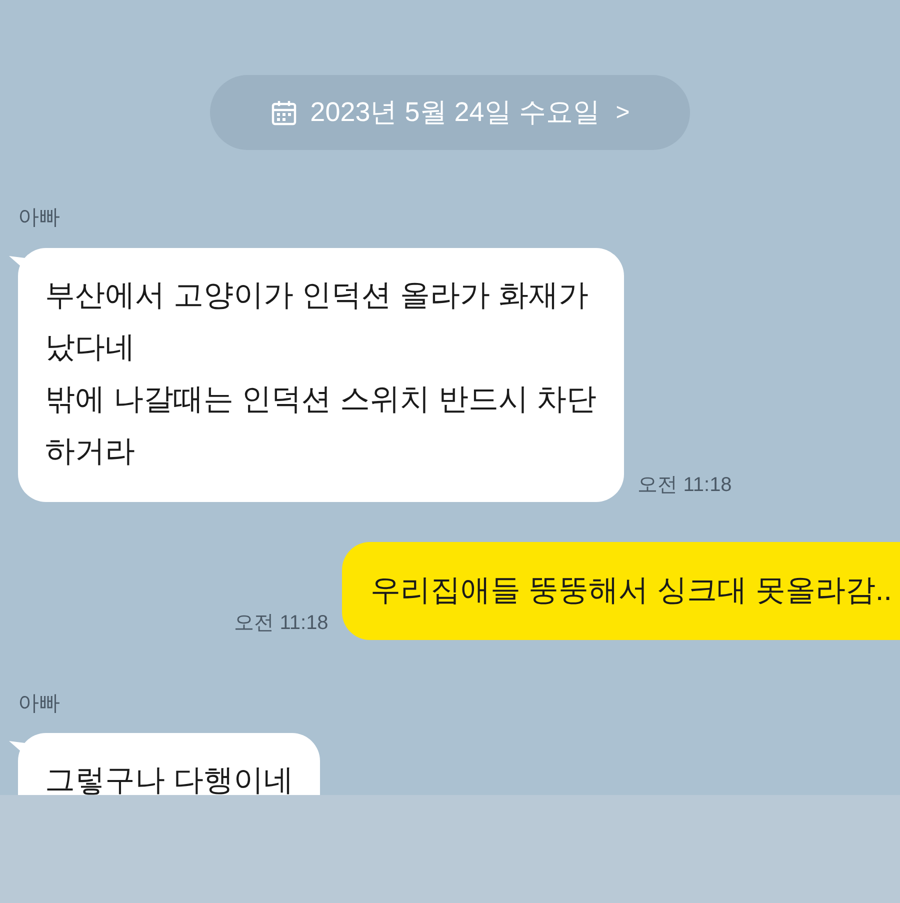 This screenshot has height=903, width=900. What do you see at coordinates (623, 113) in the screenshot?
I see `chevron: >` at bounding box center [623, 113].